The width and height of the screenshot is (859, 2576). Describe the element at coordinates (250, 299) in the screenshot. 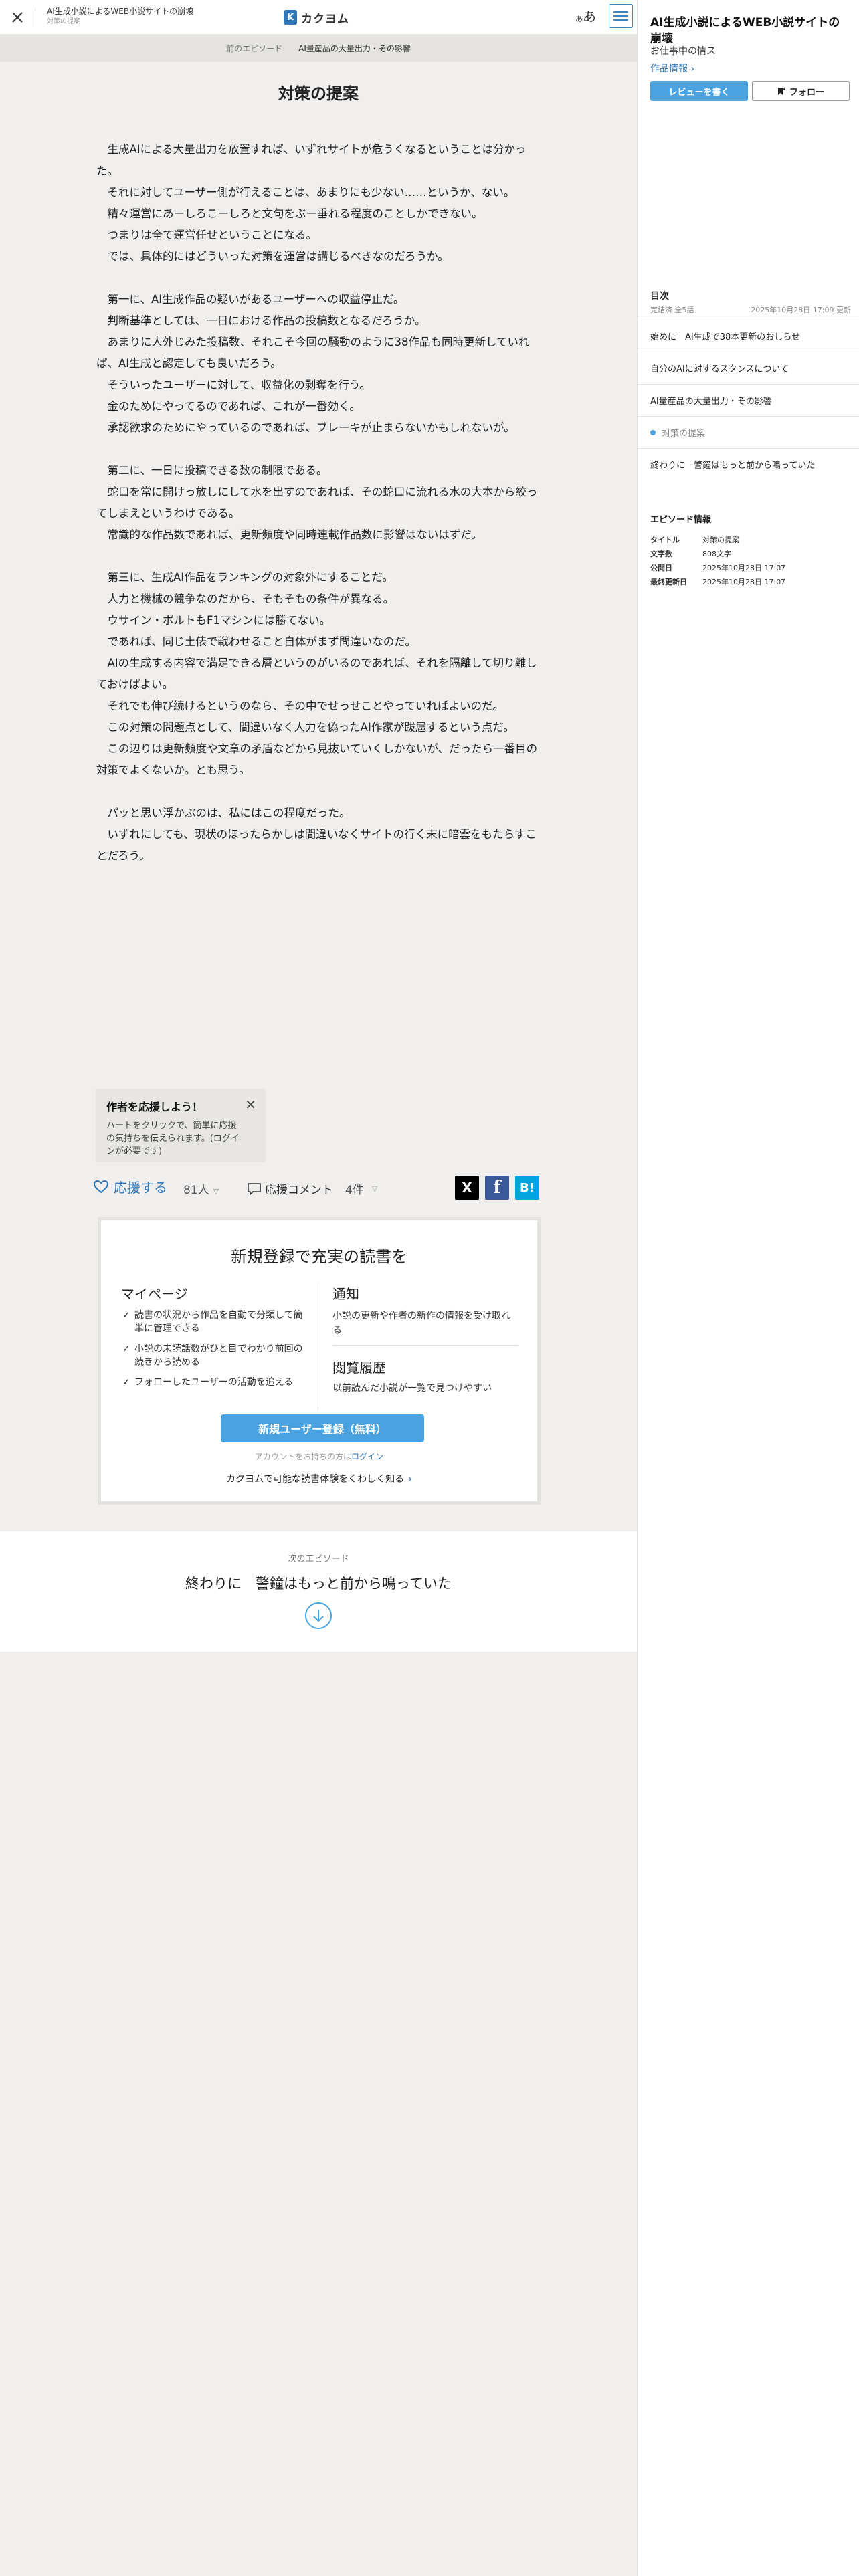

I see `body-paragraph: 第一に、AI生成作品の疑いがあるユーザーへの収益停止だ。` at that location.